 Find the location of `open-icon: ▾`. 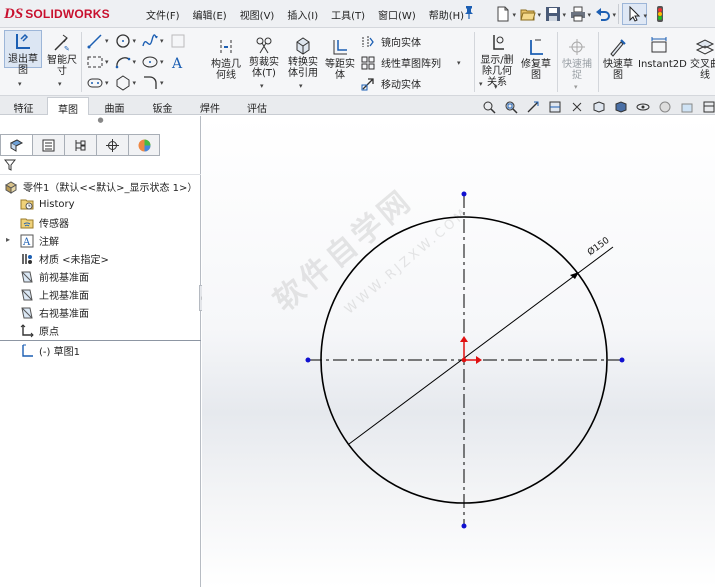

open-icon: ▾ is located at coordinates (528, 14).